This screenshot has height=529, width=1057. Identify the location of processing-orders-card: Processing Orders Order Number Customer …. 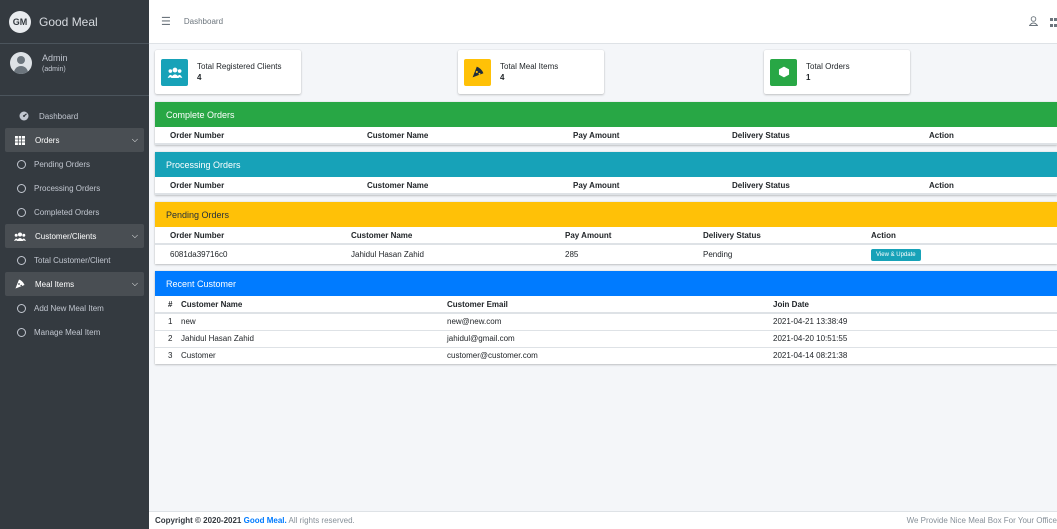
(606, 173).